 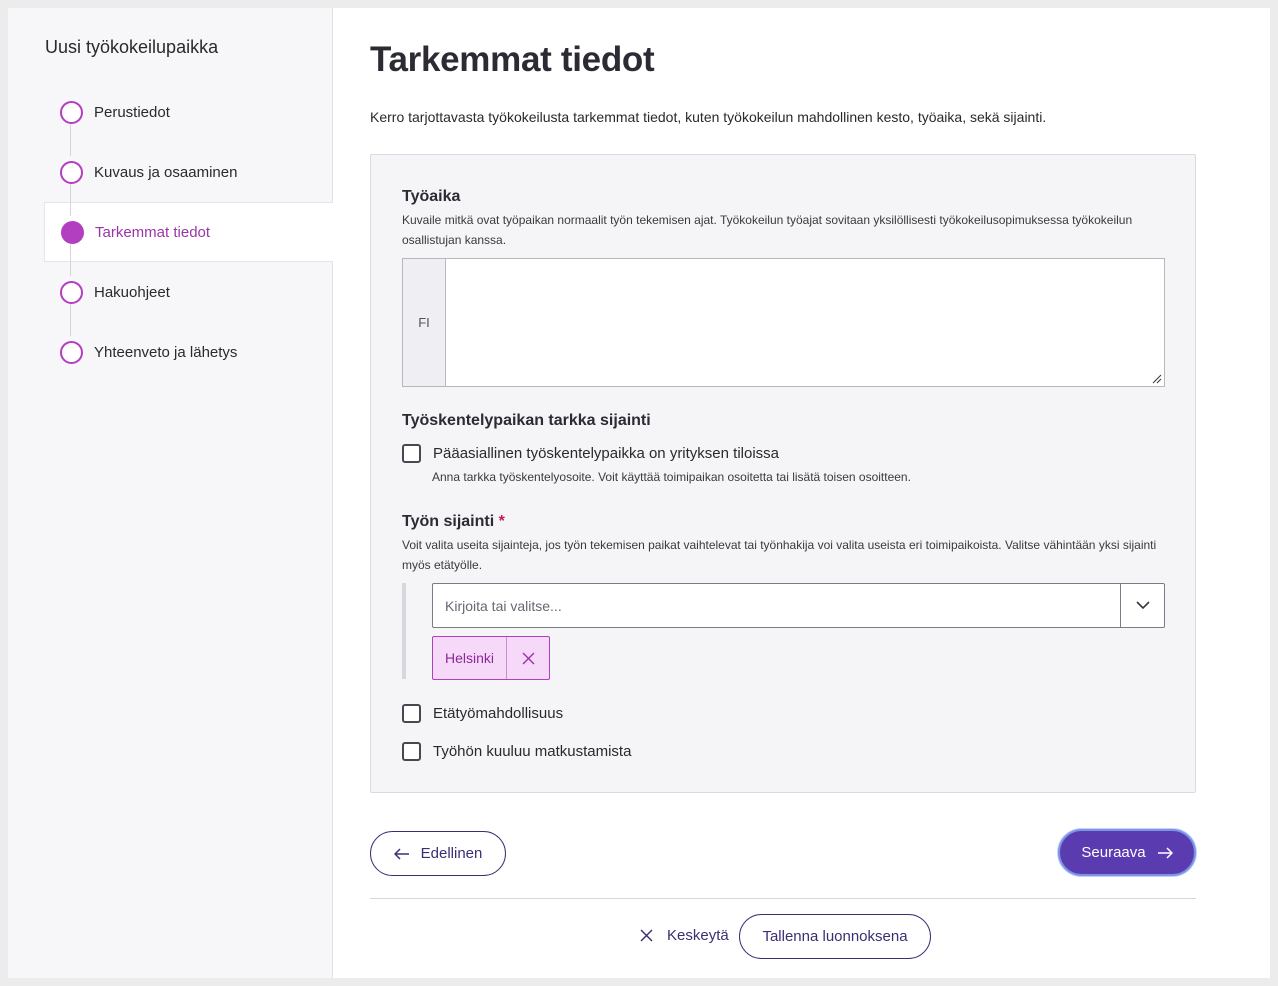 I want to click on location-group-bar, so click(x=404, y=631).